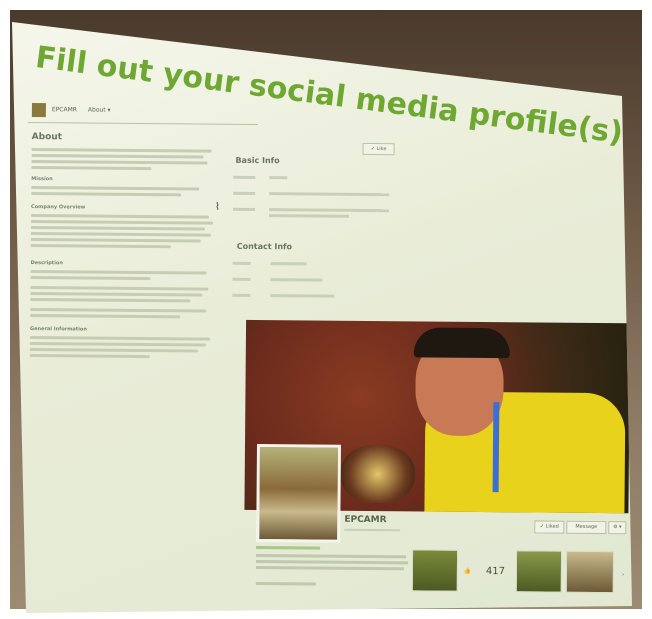 Image resolution: width=652 pixels, height=619 pixels. What do you see at coordinates (58, 207) in the screenshot?
I see `about-subheading-company-overview: Company Overview` at bounding box center [58, 207].